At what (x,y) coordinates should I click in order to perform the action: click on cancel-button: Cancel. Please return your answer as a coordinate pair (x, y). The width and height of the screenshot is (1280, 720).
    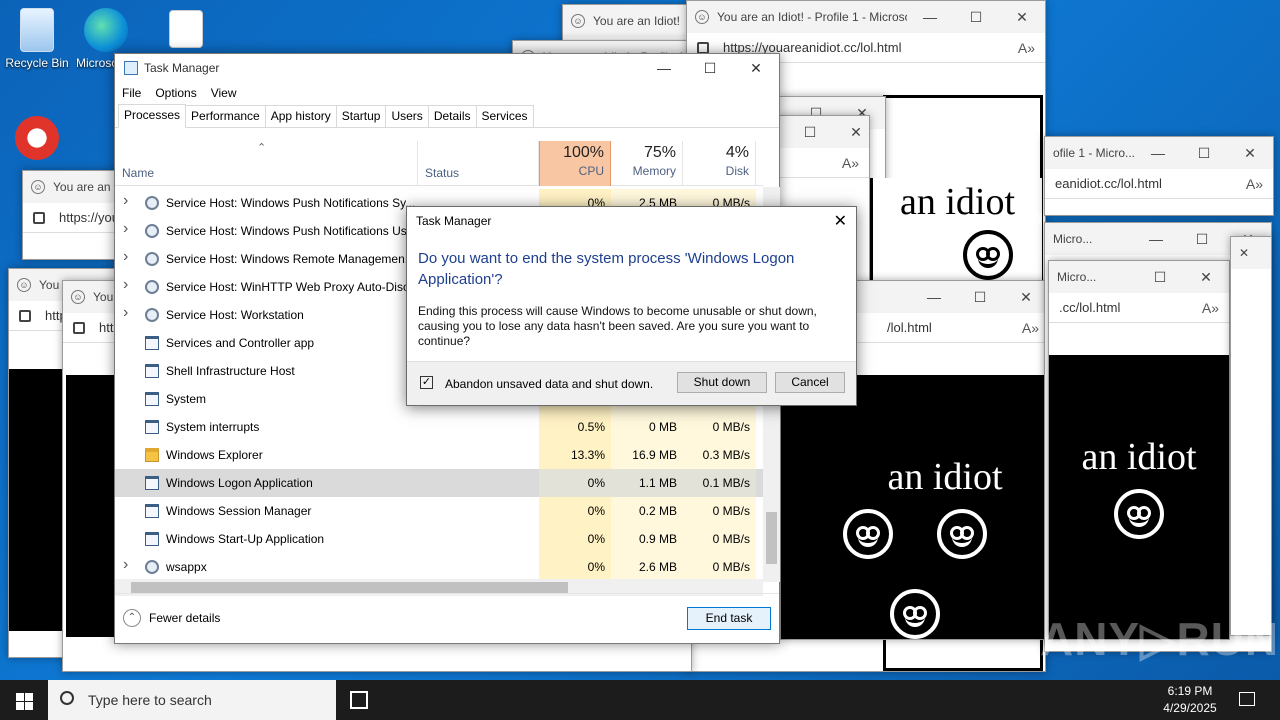
    Looking at the image, I should click on (810, 382).